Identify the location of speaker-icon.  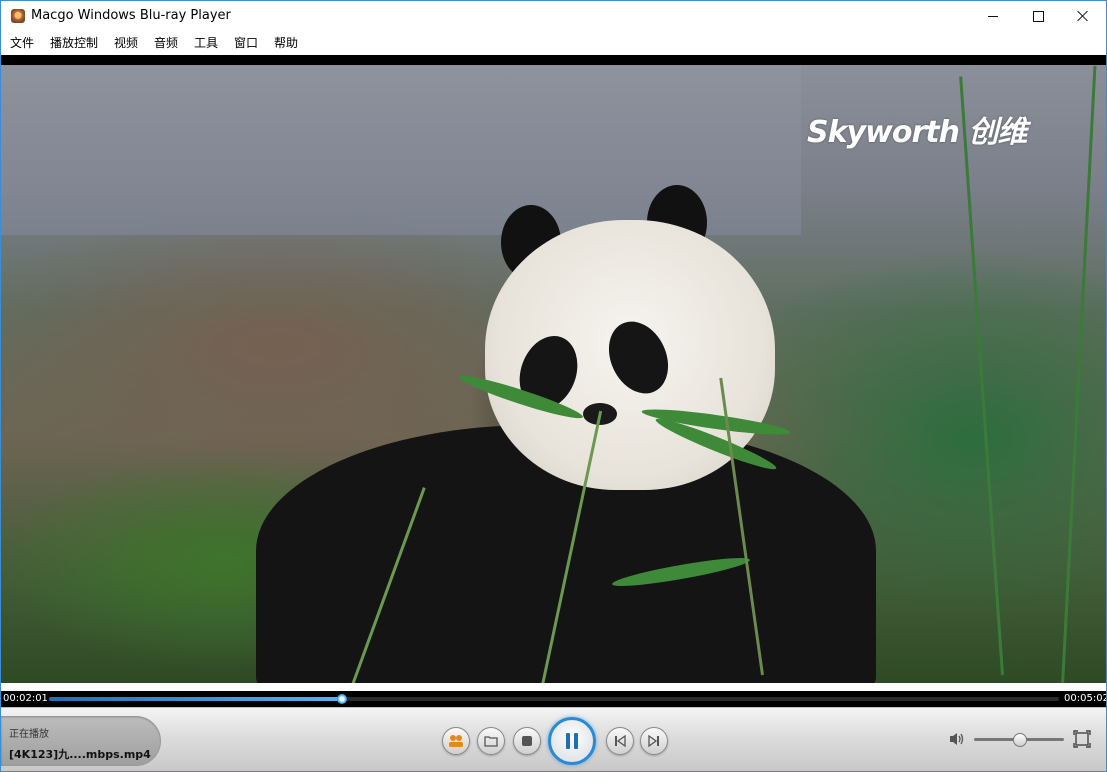
(957, 739).